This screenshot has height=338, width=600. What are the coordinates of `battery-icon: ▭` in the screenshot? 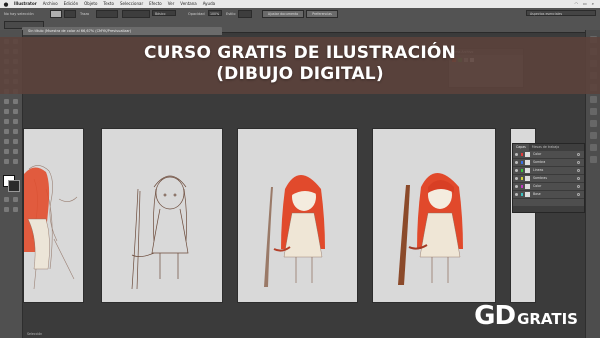 It's located at (585, 4).